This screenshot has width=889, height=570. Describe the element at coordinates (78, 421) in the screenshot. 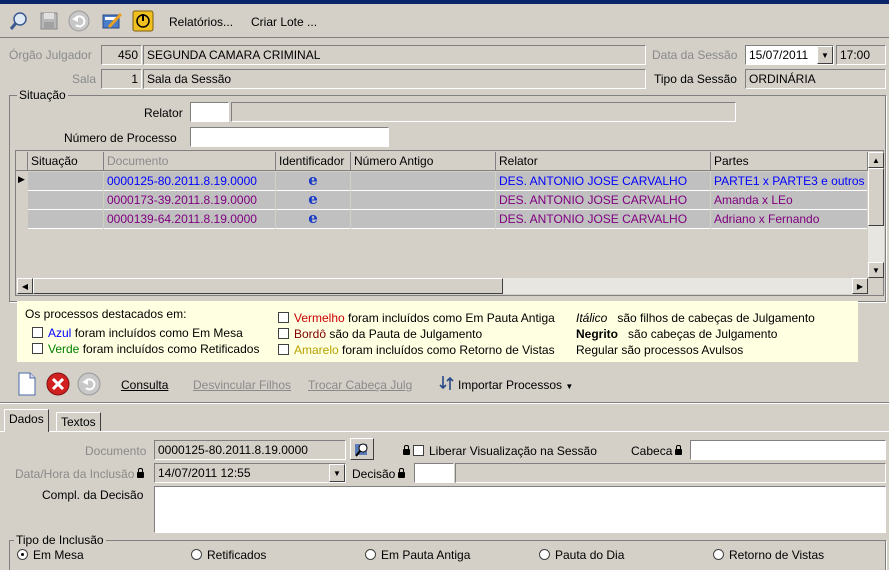

I see `tab-textos: Textos` at that location.